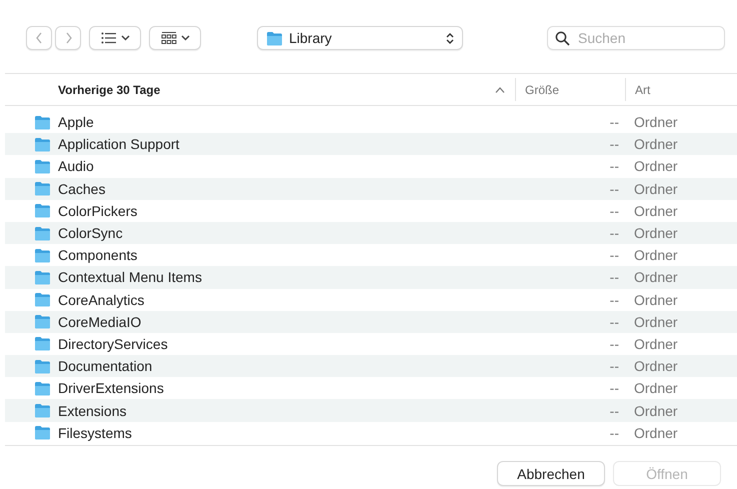 This screenshot has height=489, width=737. What do you see at coordinates (298, 233) in the screenshot?
I see `file-name: ColorSync` at bounding box center [298, 233].